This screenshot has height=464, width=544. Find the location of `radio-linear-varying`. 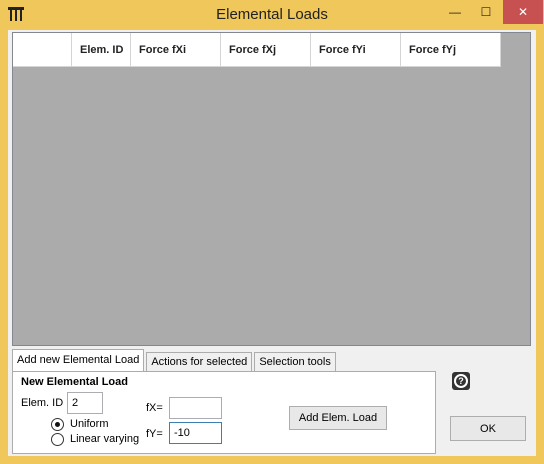

radio-linear-varying is located at coordinates (57, 439).